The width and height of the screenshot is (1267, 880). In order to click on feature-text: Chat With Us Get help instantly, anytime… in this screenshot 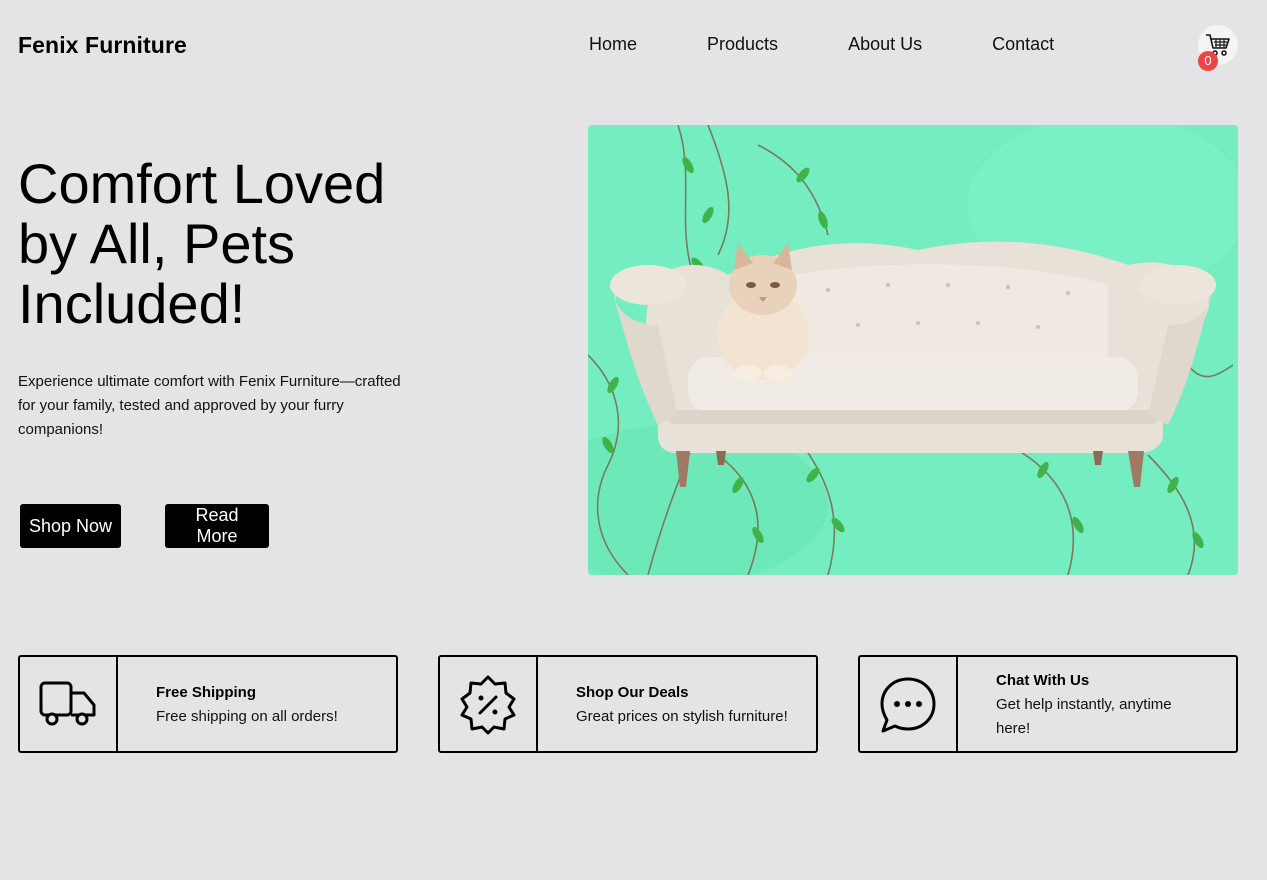, I will do `click(1101, 705)`.